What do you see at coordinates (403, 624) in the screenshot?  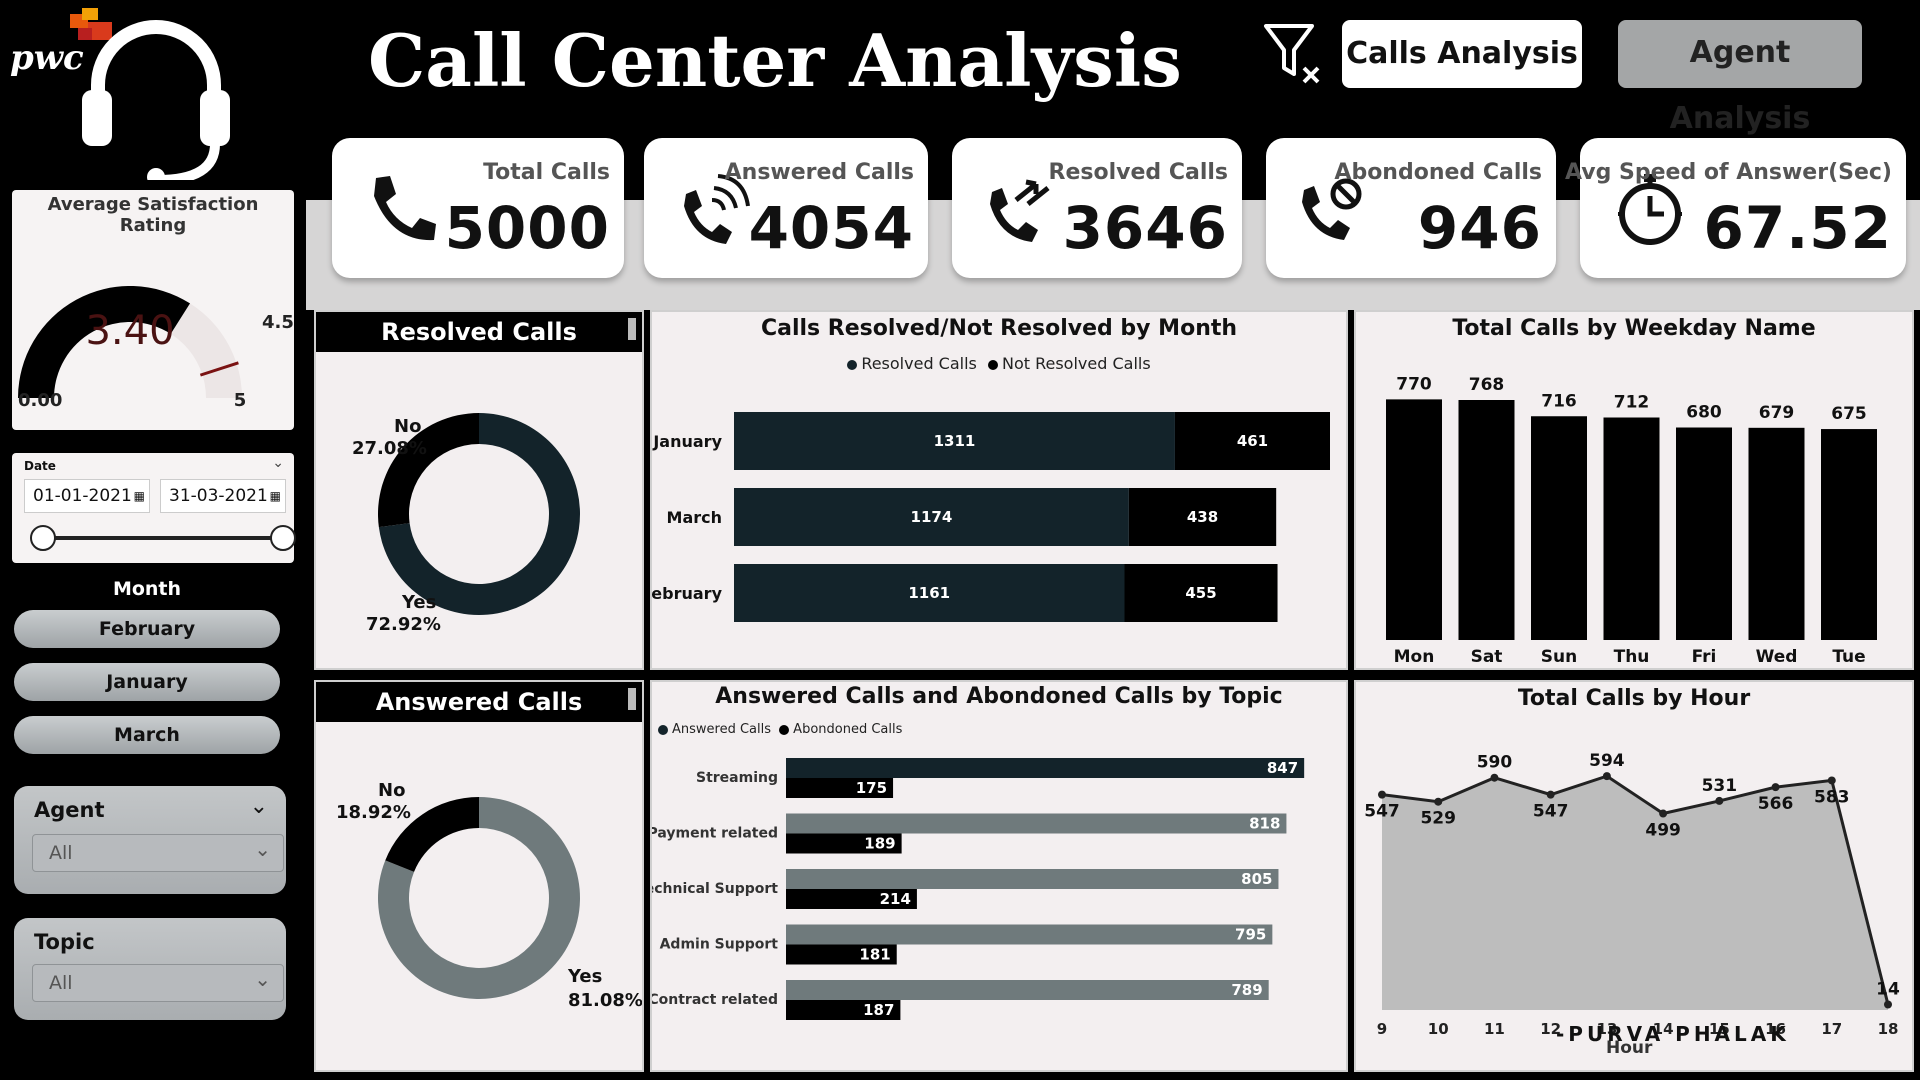 I see `donut-pct-yes: 72.92%` at bounding box center [403, 624].